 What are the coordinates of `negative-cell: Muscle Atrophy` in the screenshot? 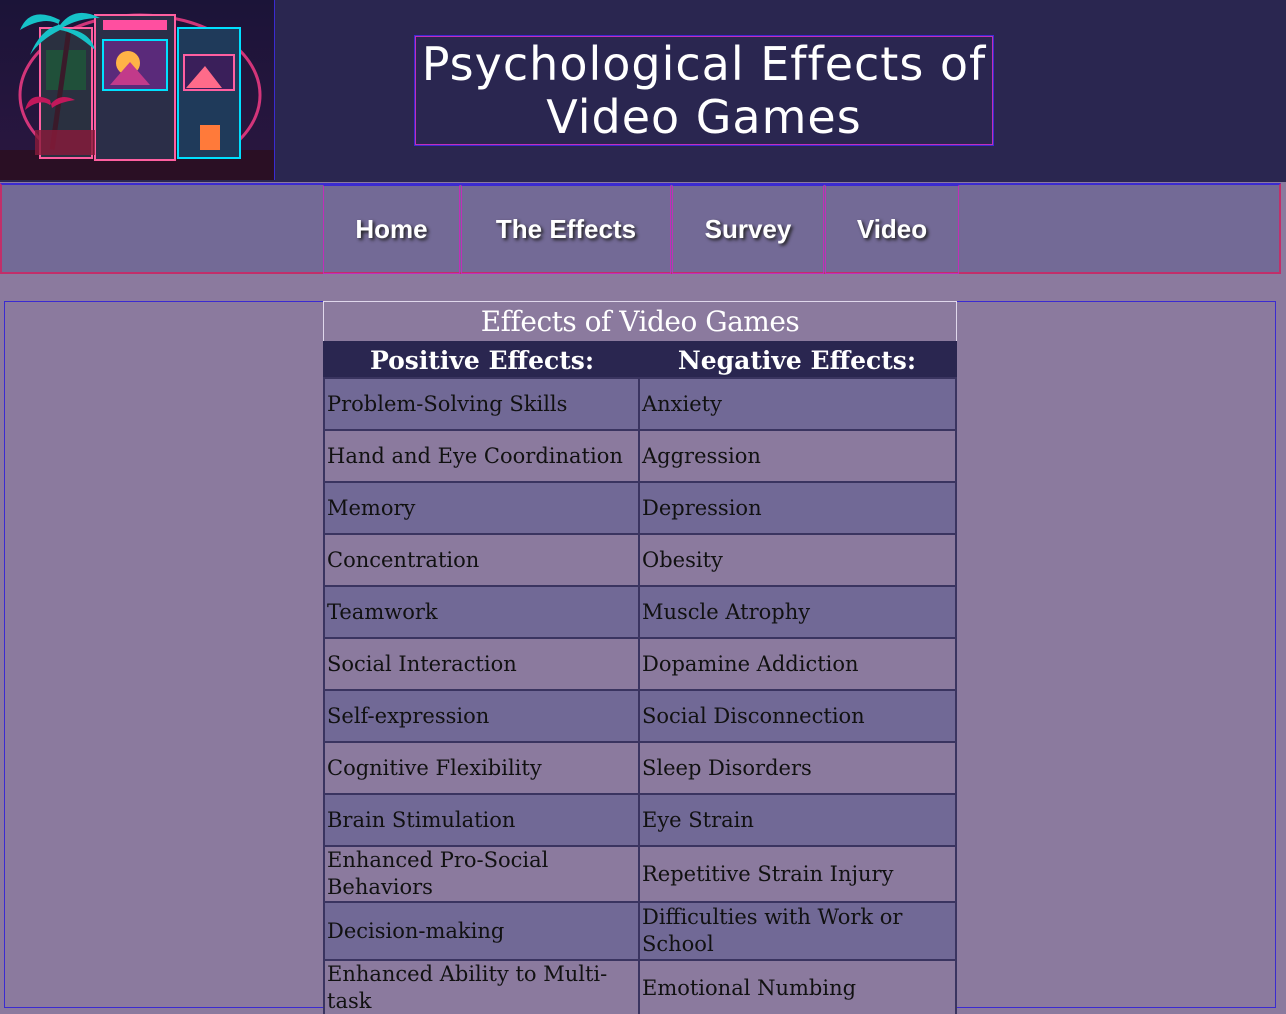 It's located at (797, 612).